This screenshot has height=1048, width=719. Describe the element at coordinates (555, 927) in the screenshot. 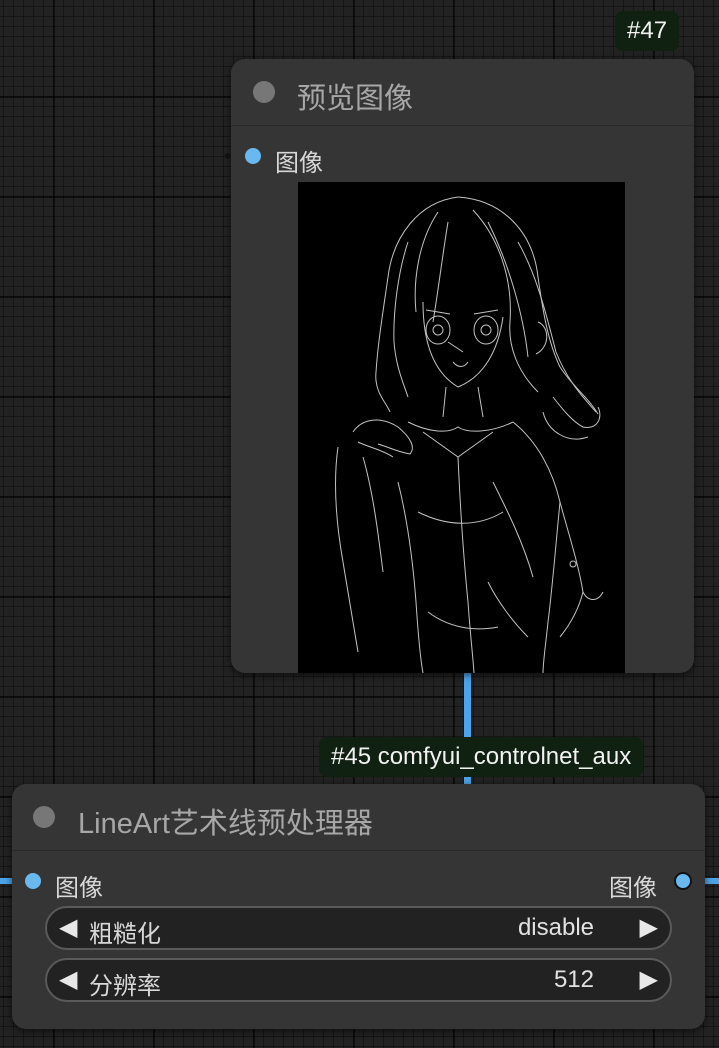

I see `widget-value: disable` at that location.